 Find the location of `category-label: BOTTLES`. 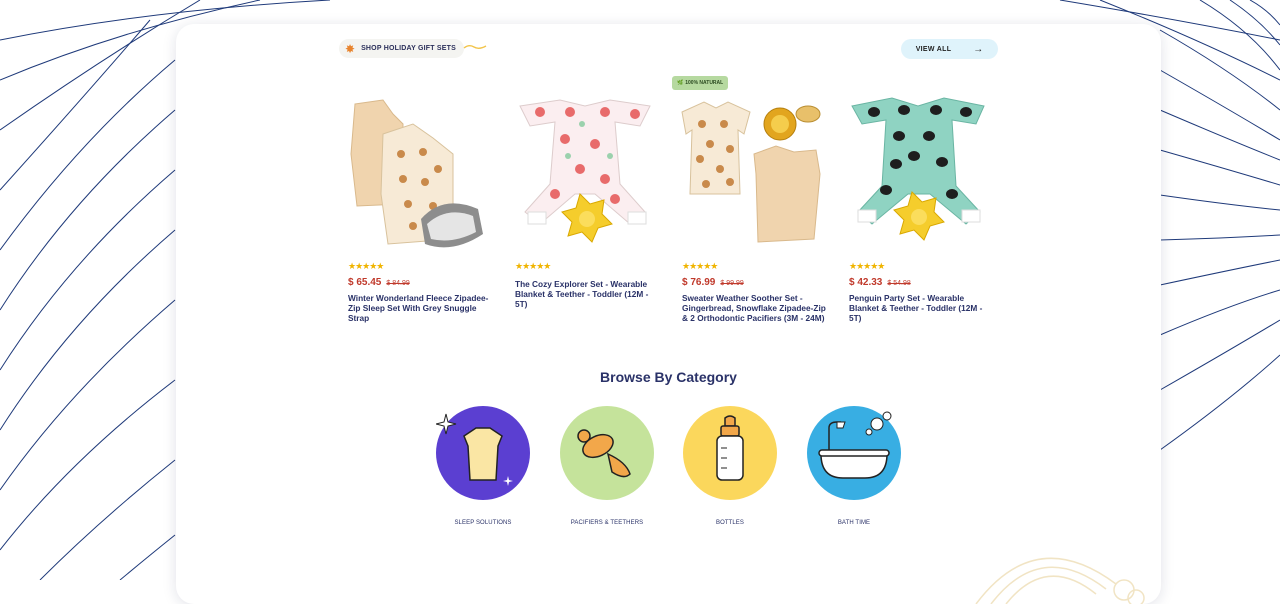

category-label: BOTTLES is located at coordinates (730, 523).